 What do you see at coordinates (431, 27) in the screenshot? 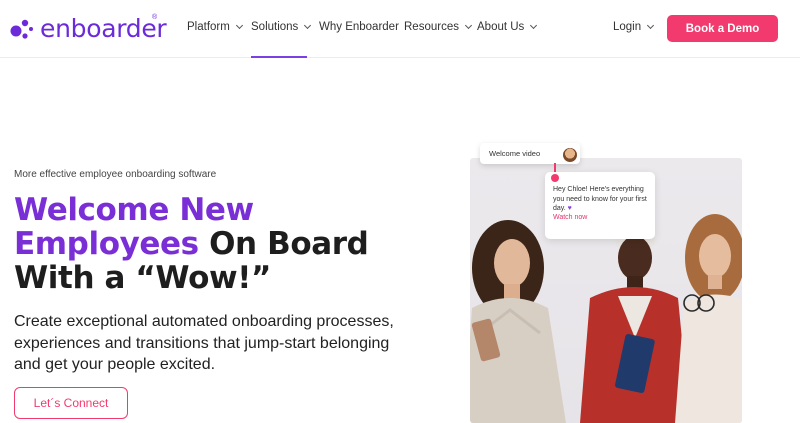
I see `nav-resources-label: Resources` at bounding box center [431, 27].